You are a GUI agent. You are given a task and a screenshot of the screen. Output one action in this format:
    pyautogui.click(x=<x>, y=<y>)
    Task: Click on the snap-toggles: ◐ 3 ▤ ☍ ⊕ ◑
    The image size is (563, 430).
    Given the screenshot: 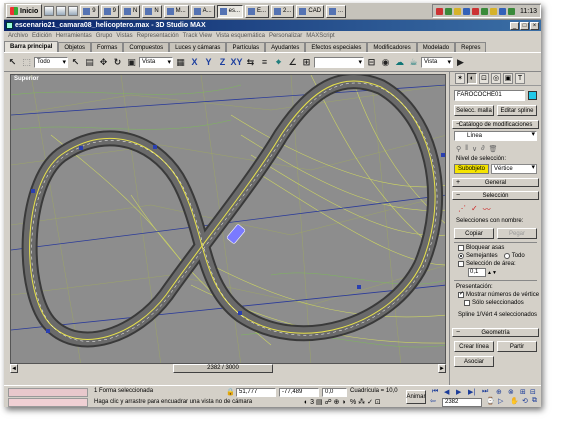 What is the action you would take?
    pyautogui.click(x=325, y=402)
    